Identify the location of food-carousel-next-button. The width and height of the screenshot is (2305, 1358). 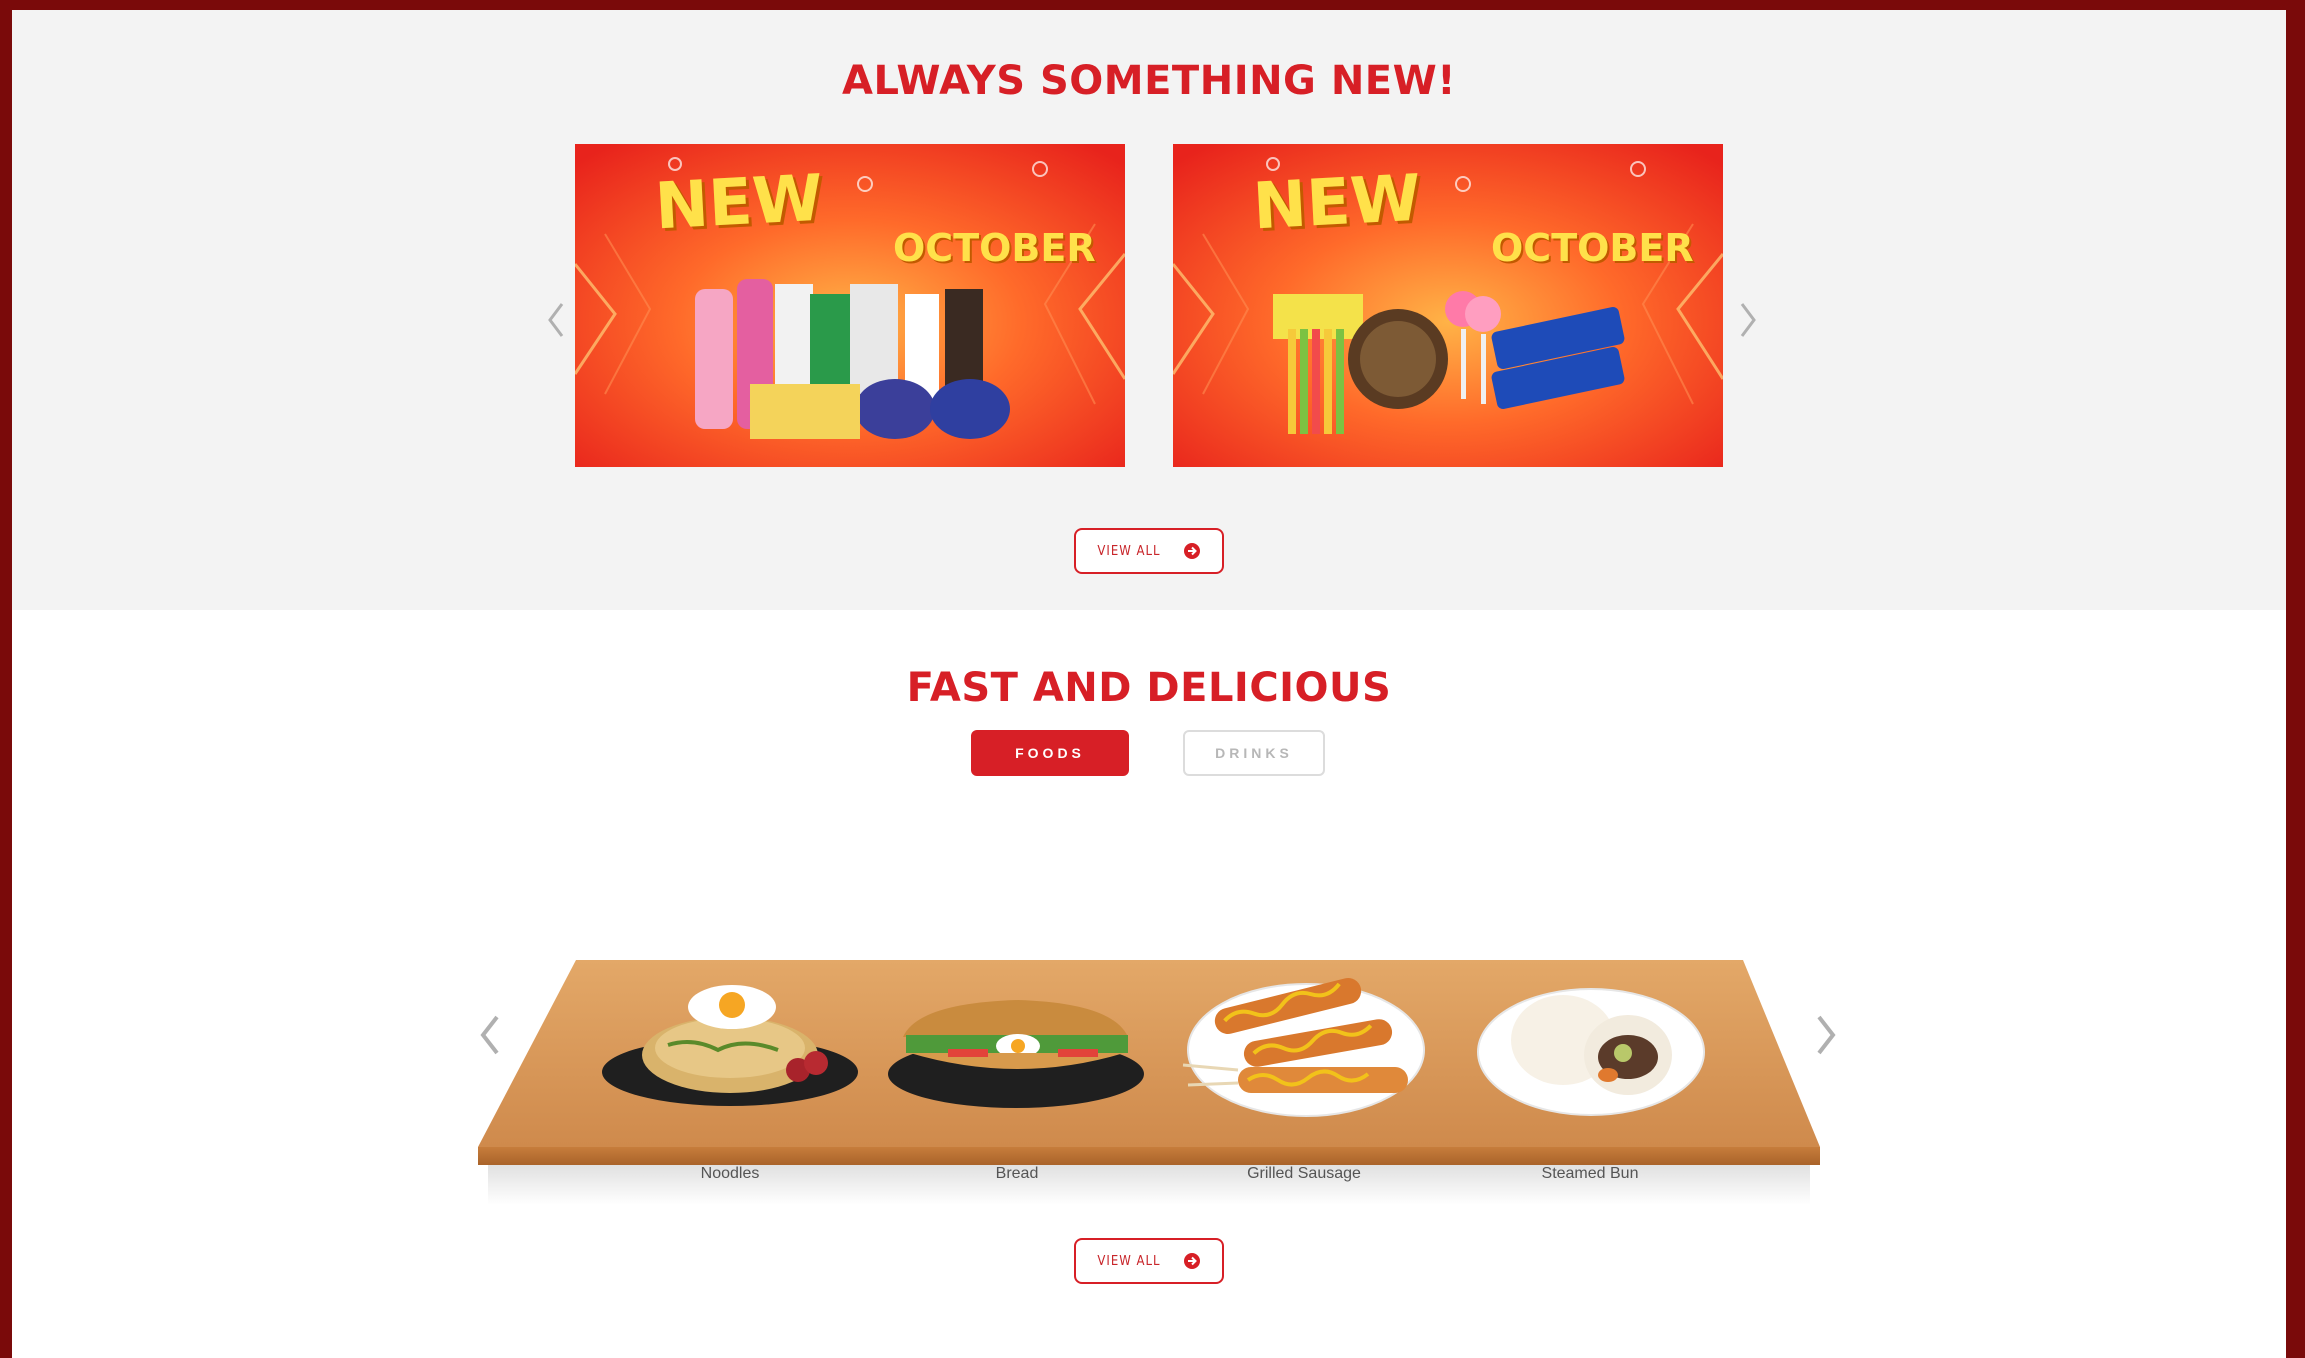
(1826, 1035).